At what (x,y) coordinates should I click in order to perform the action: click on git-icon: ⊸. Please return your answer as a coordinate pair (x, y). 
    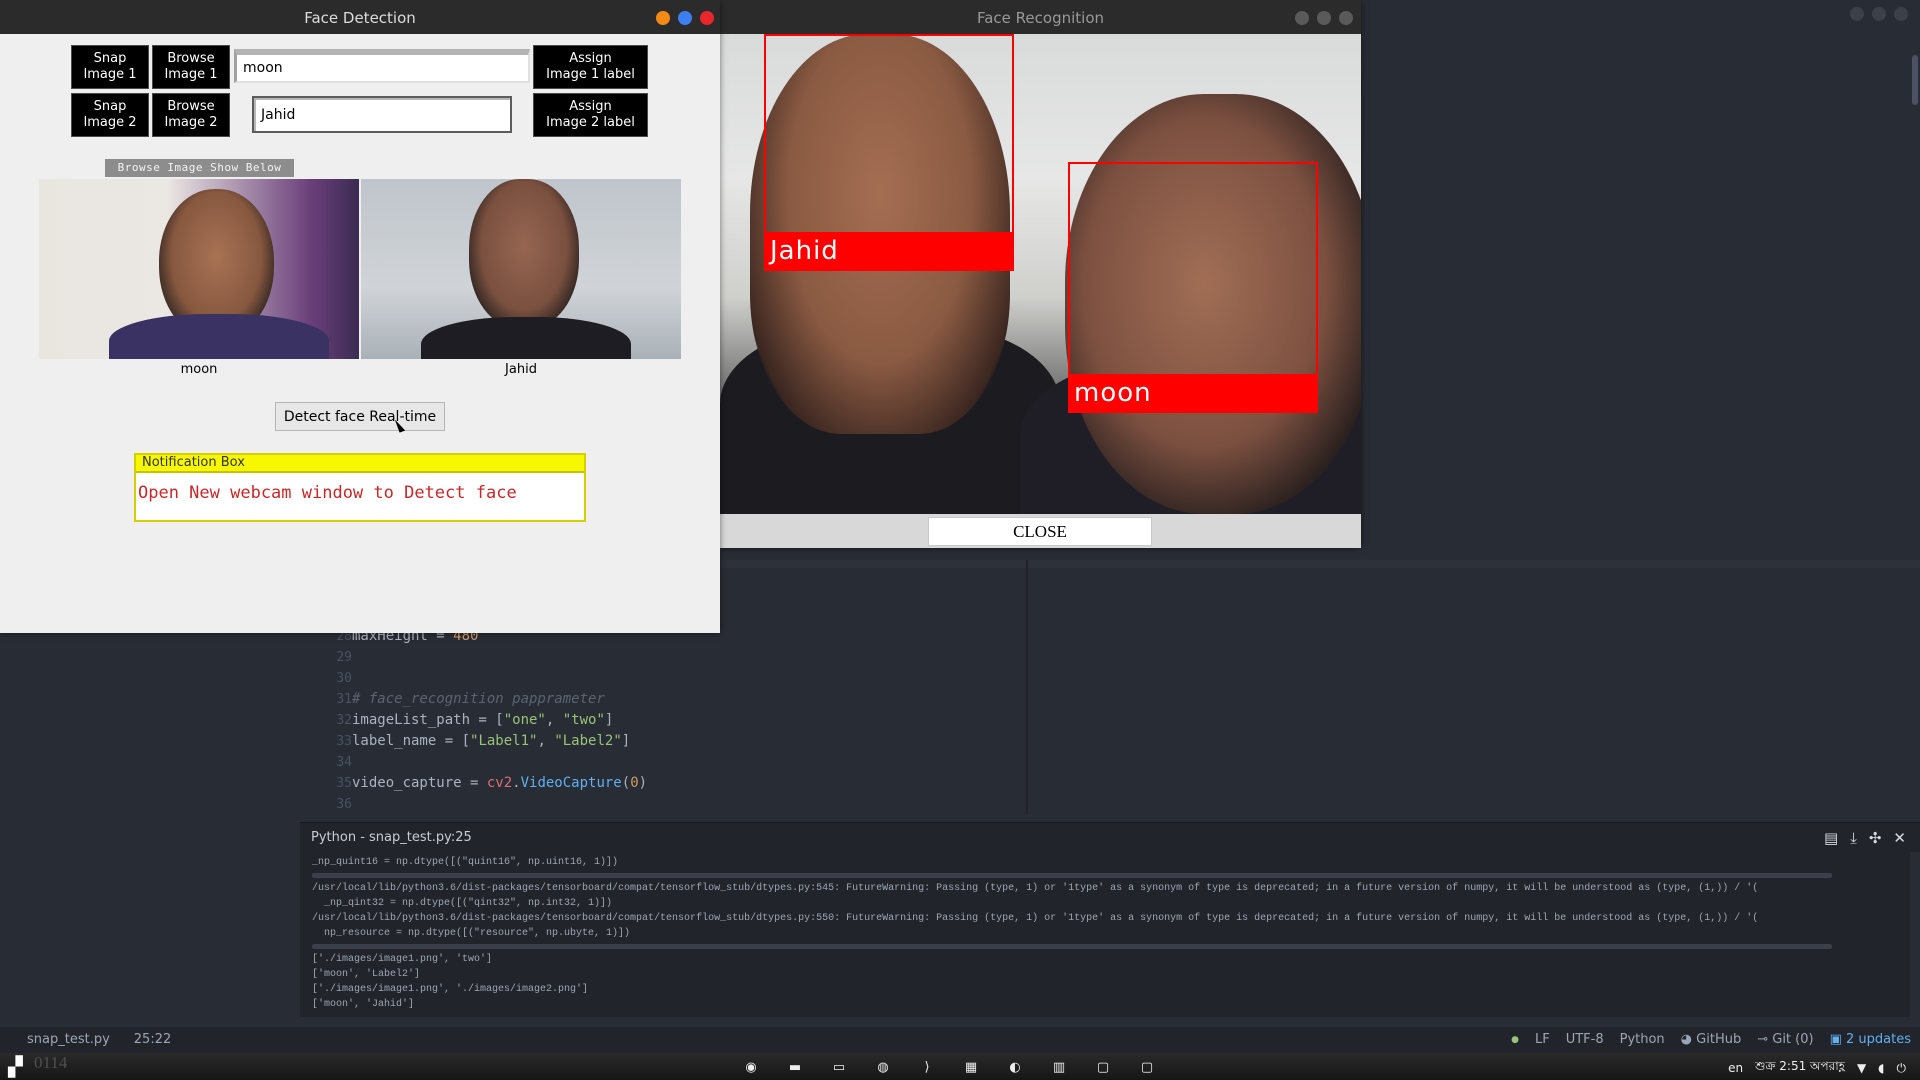
    Looking at the image, I should click on (1765, 1039).